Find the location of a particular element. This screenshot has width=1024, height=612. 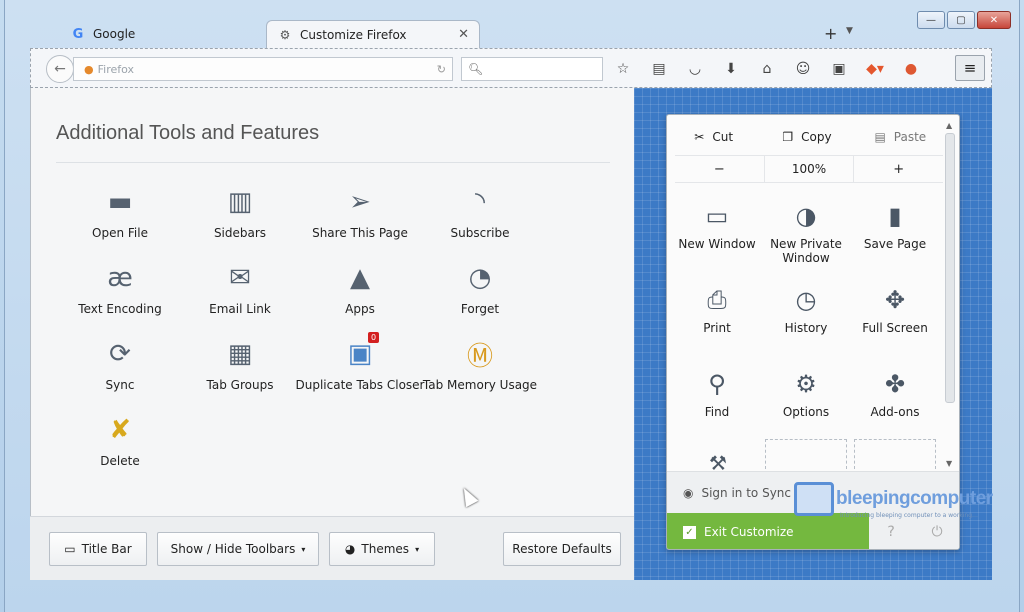

scroll-thumb is located at coordinates (950, 268).